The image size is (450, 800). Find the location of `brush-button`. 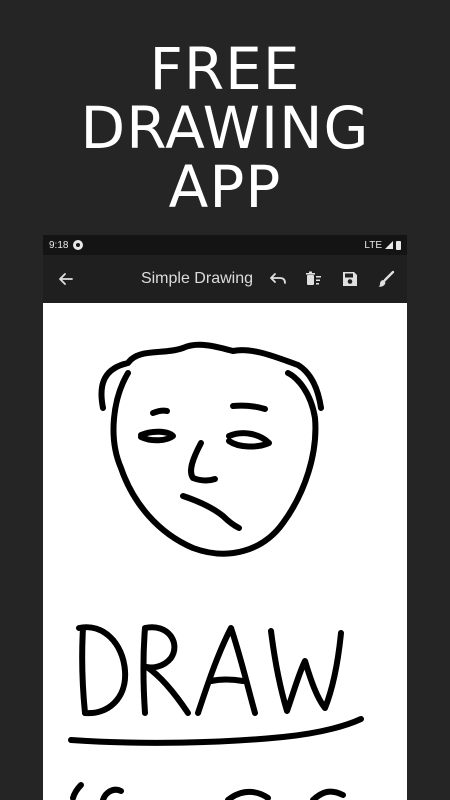

brush-button is located at coordinates (386, 279).